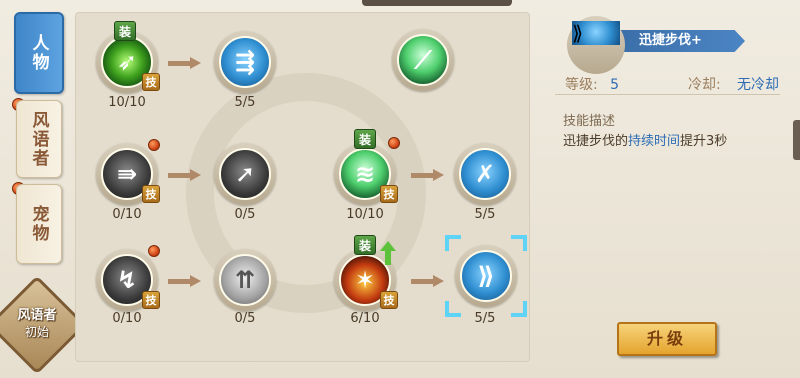 The width and height of the screenshot is (800, 378). Describe the element at coordinates (704, 141) in the screenshot. I see `description-suffix: 提升3秒` at that location.